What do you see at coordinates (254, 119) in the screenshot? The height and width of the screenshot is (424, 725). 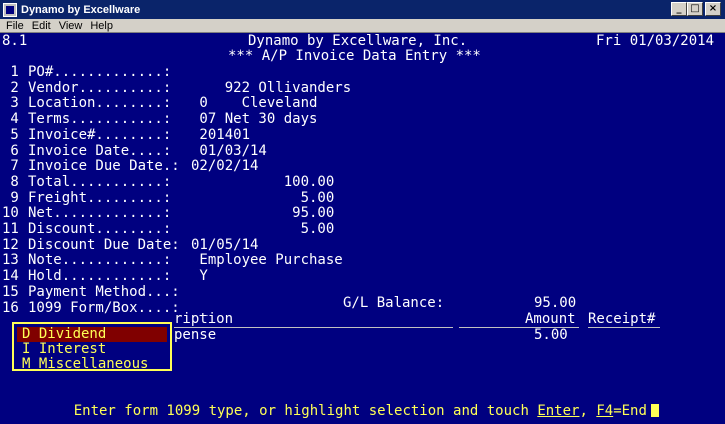 I see `field-value: 07 Net 30 days` at bounding box center [254, 119].